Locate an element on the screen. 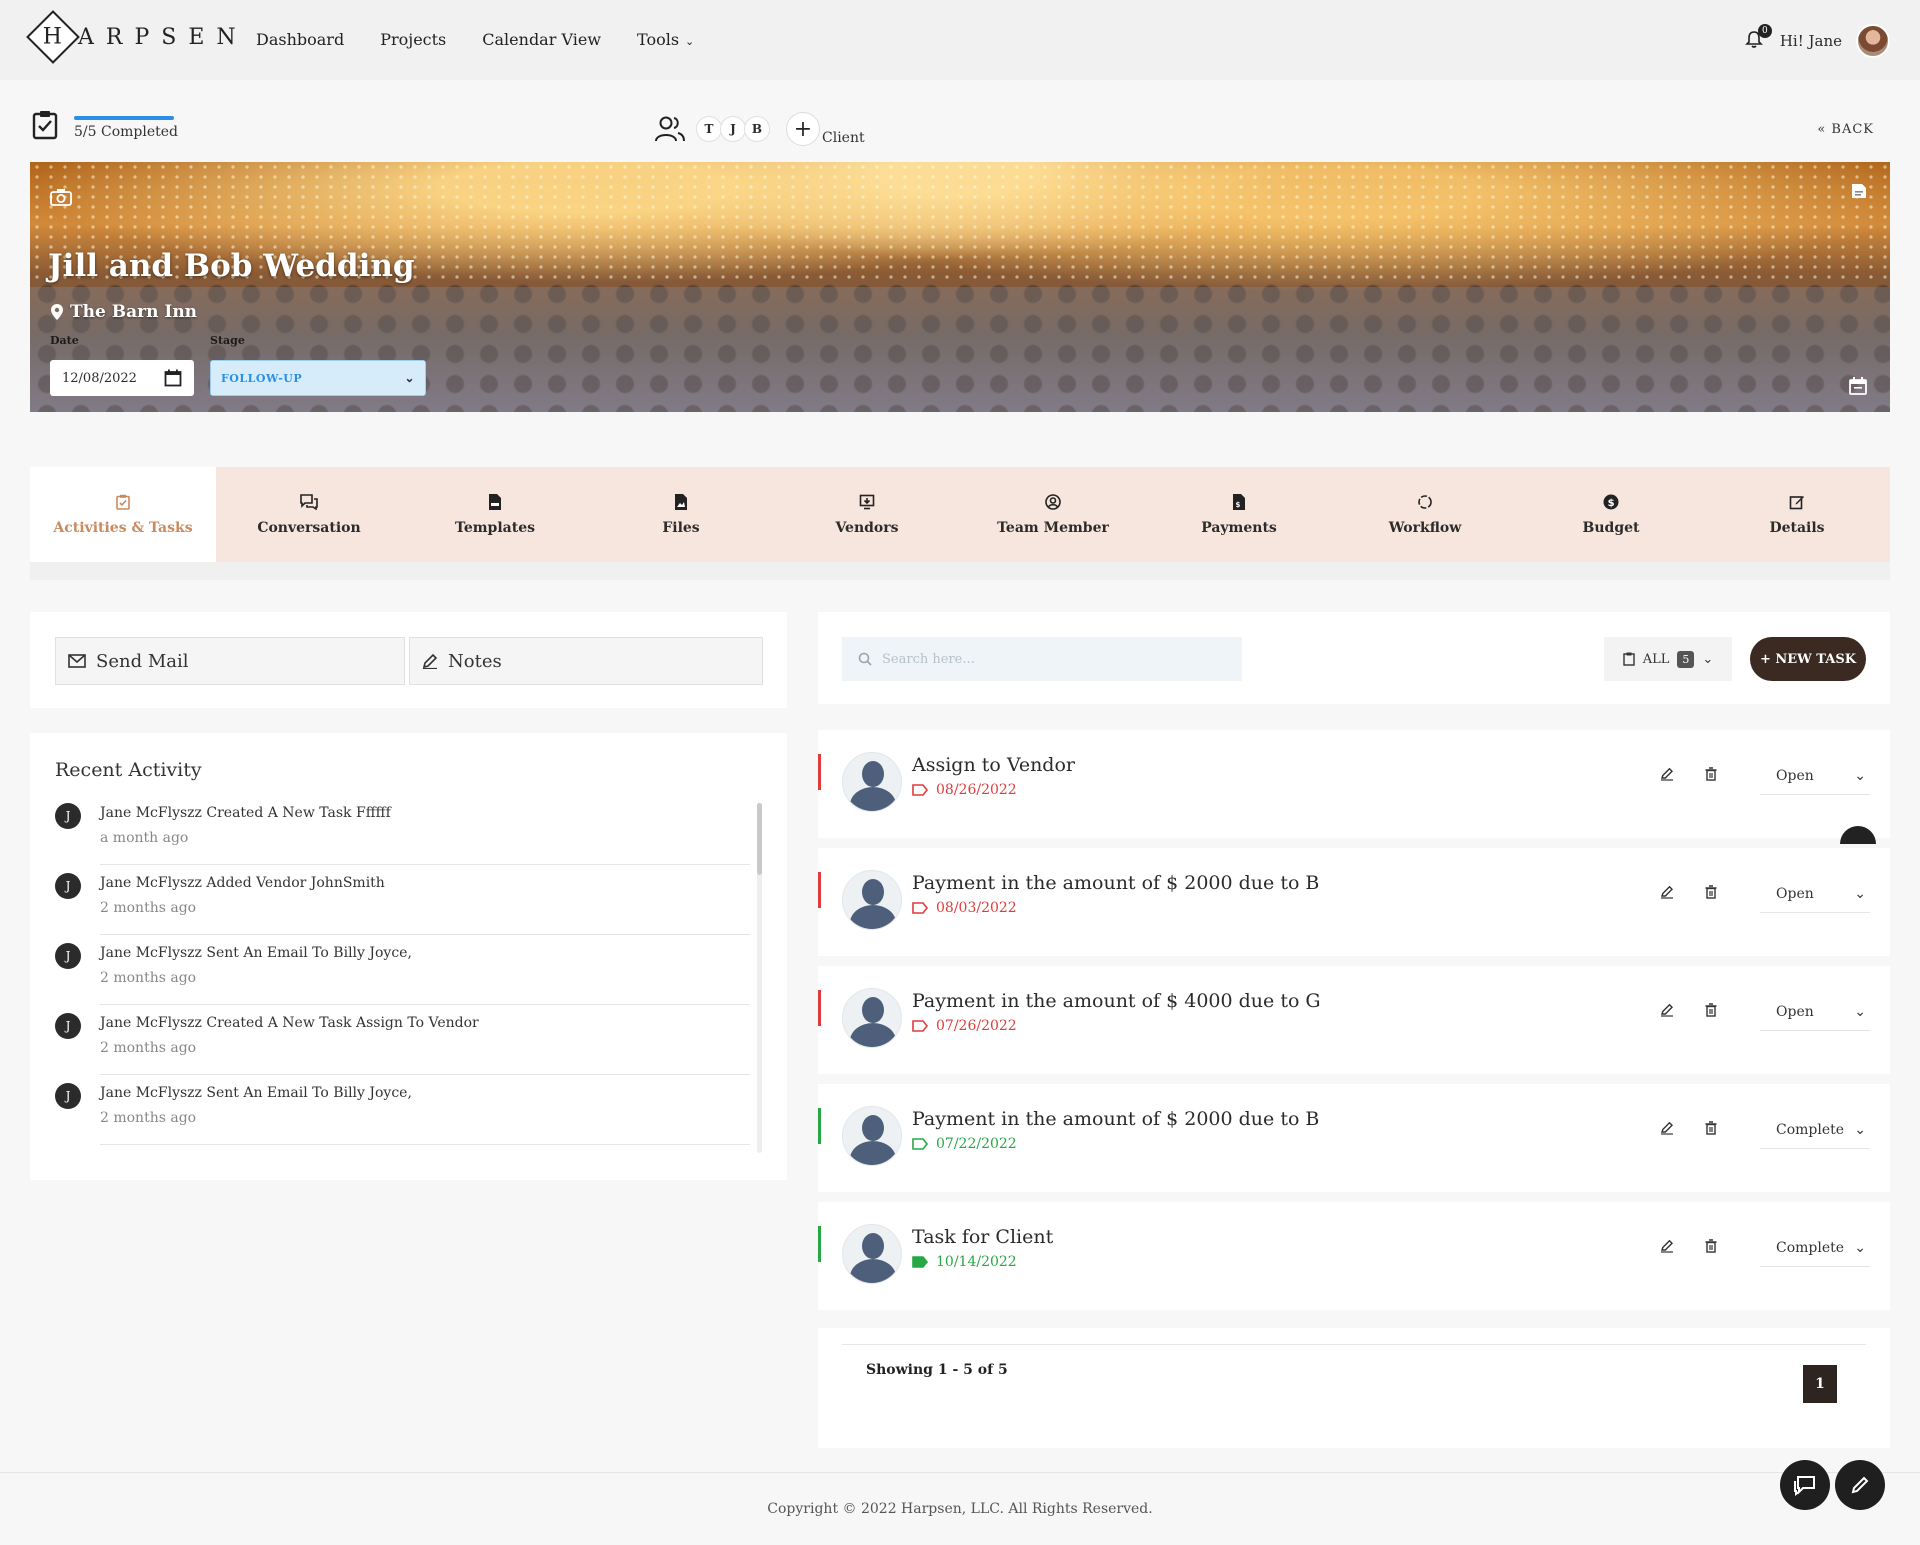  notification-bell: 0 is located at coordinates (1758, 38).